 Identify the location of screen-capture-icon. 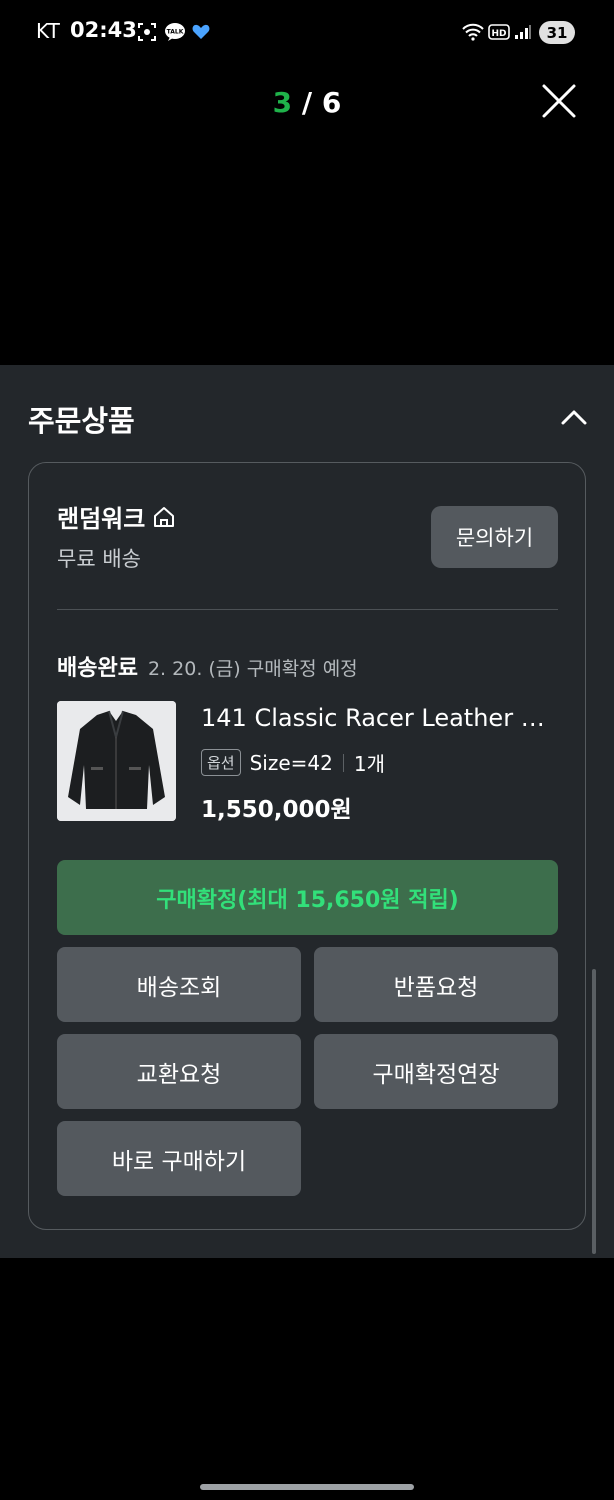
(147, 32).